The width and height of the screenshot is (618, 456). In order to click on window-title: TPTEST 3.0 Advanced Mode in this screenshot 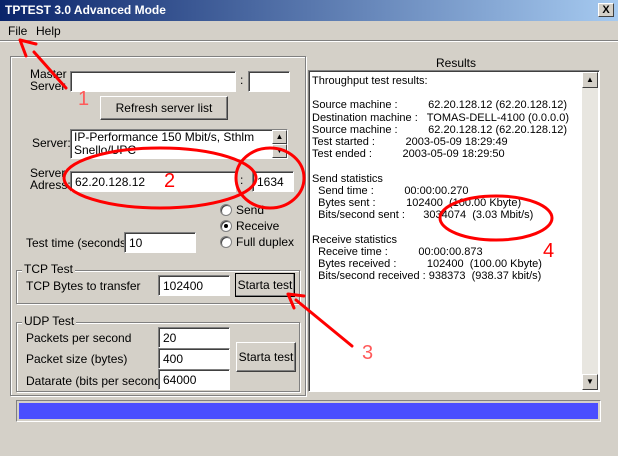, I will do `click(85, 10)`.